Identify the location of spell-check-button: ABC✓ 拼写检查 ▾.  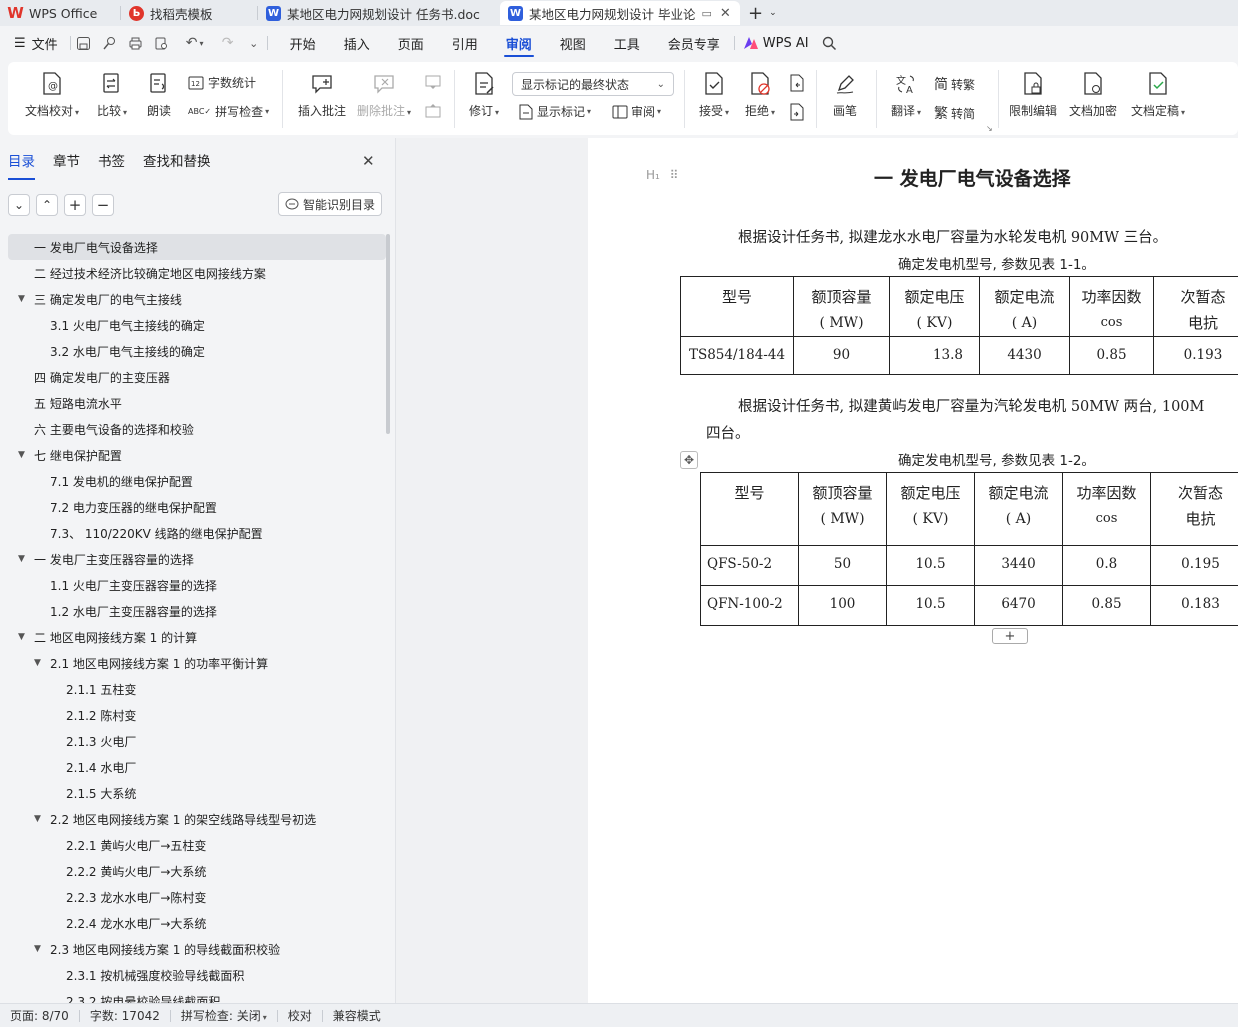
(228, 111).